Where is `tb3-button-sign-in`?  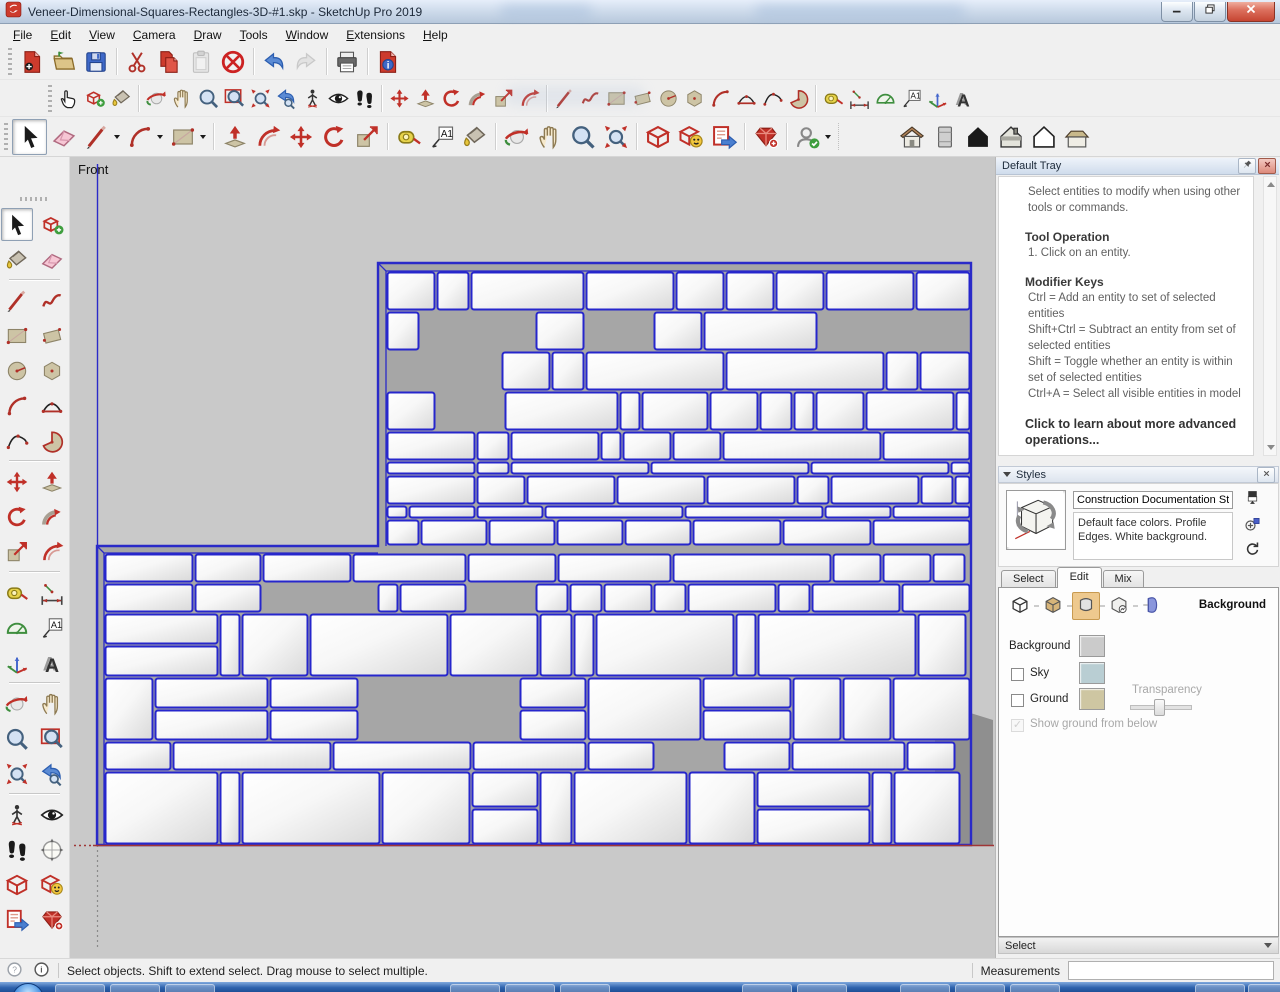
tb3-button-sign-in is located at coordinates (807, 137).